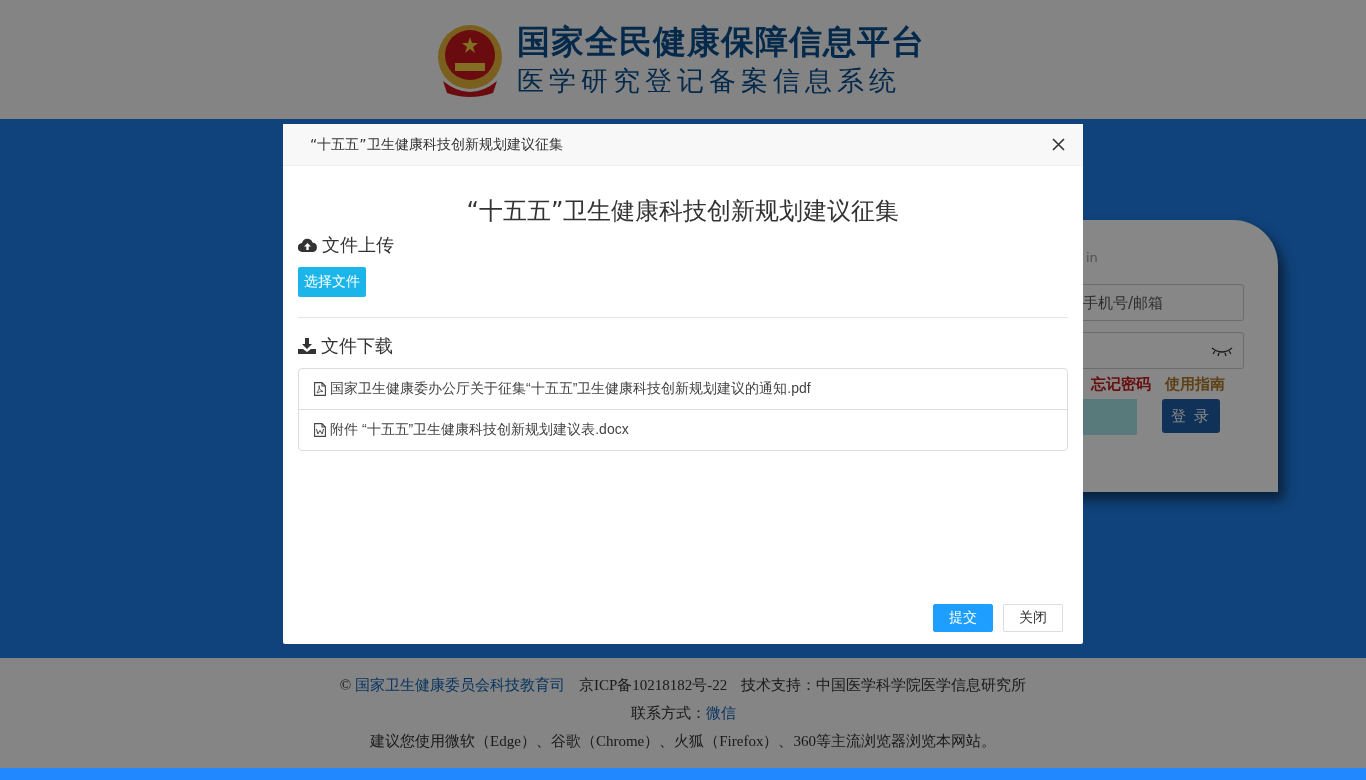 This screenshot has height=780, width=1366. What do you see at coordinates (320, 430) in the screenshot?
I see `word-file-icon` at bounding box center [320, 430].